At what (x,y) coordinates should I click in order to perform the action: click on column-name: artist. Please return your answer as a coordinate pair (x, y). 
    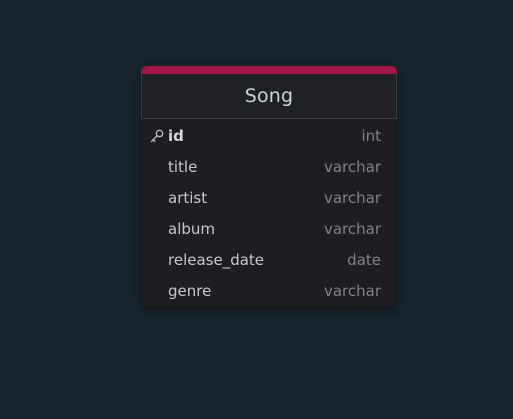
    Looking at the image, I should click on (188, 197).